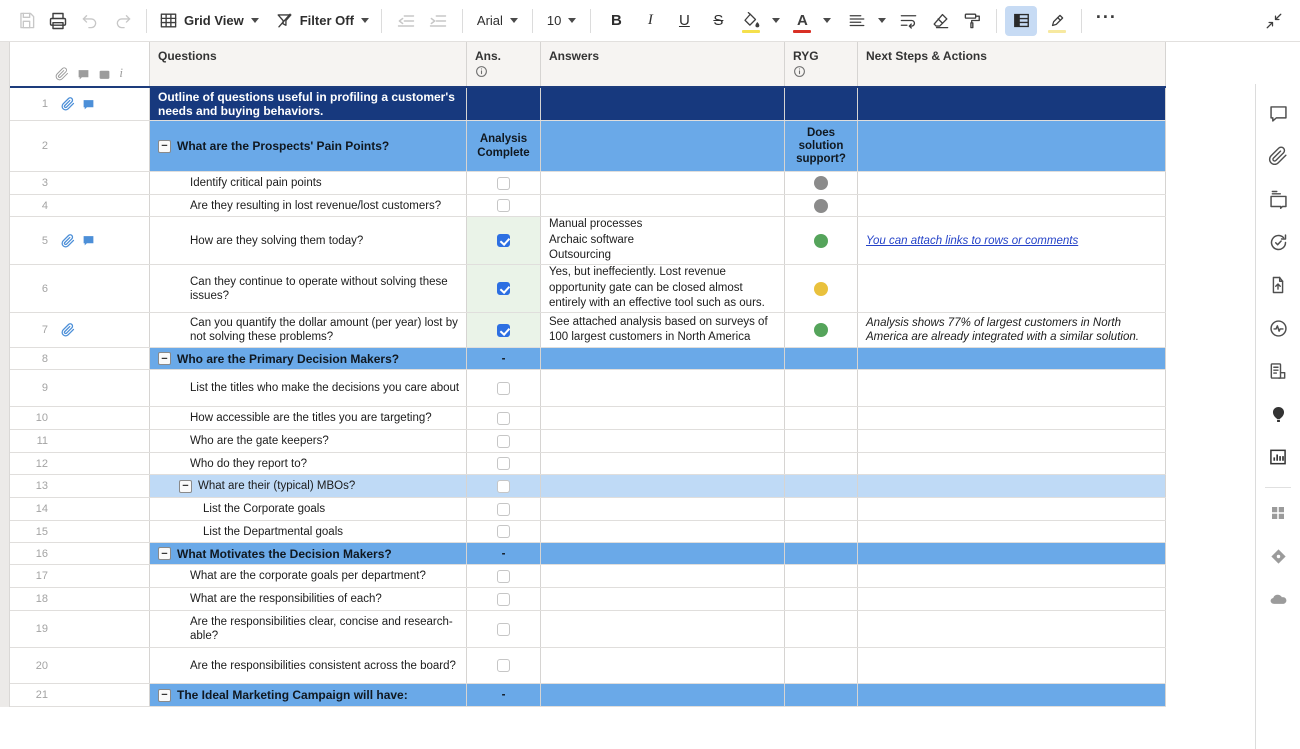 The image size is (1300, 749). What do you see at coordinates (497, 21) in the screenshot?
I see `font-family-selector: Arial` at bounding box center [497, 21].